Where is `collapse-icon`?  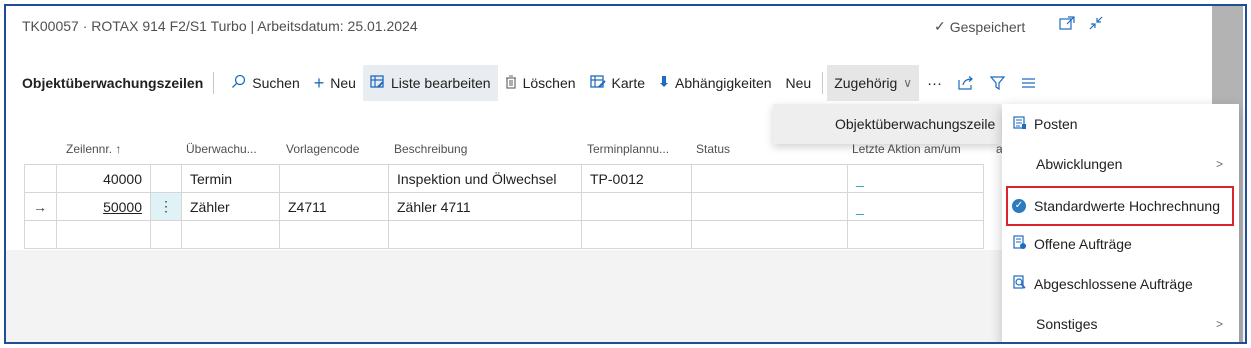
collapse-icon is located at coordinates (1096, 25).